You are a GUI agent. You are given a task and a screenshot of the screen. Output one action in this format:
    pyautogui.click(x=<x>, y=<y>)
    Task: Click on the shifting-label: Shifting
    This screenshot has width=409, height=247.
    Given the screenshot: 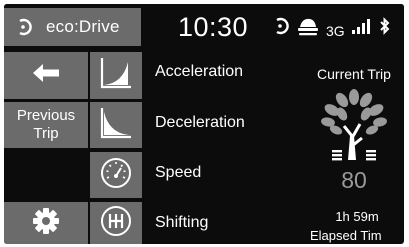 What is the action you would take?
    pyautogui.click(x=181, y=223)
    